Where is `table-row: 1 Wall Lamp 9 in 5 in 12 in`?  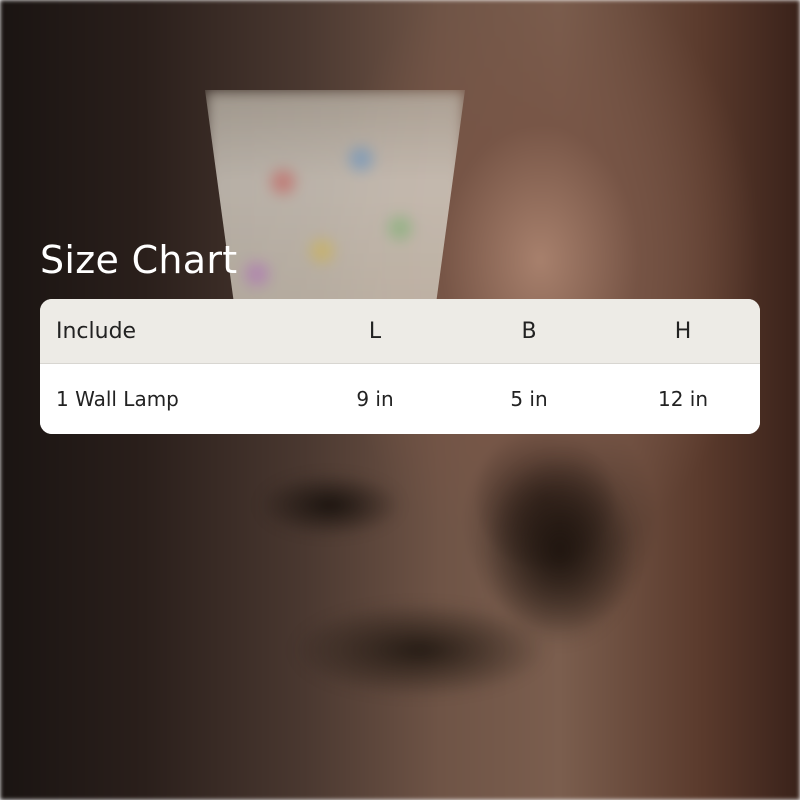
table-row: 1 Wall Lamp 9 in 5 in 12 in is located at coordinates (400, 399).